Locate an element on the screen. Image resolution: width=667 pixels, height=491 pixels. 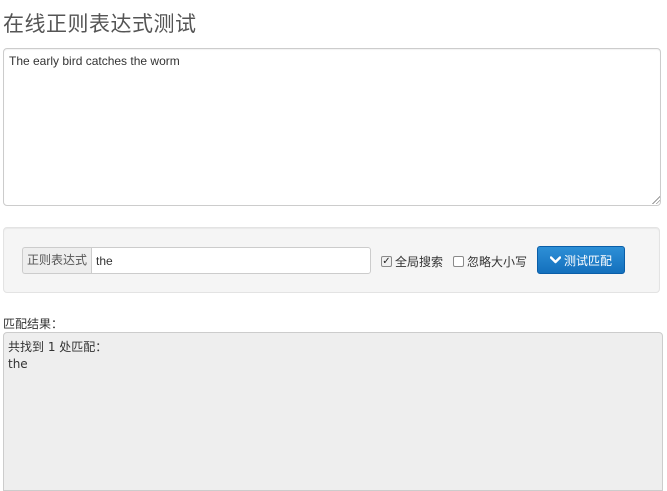
test-match-button: 测试匹配 is located at coordinates (581, 260).